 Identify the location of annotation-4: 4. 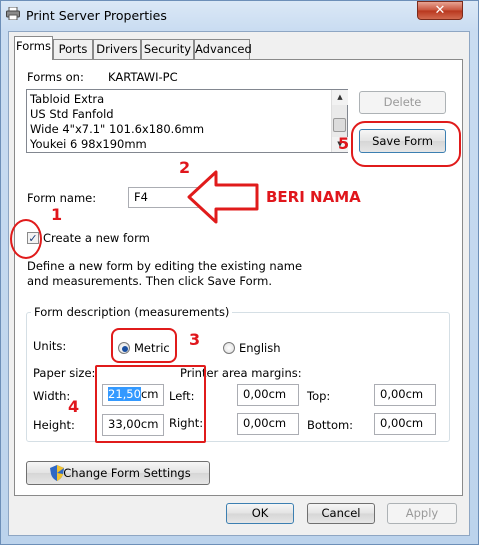
(74, 406).